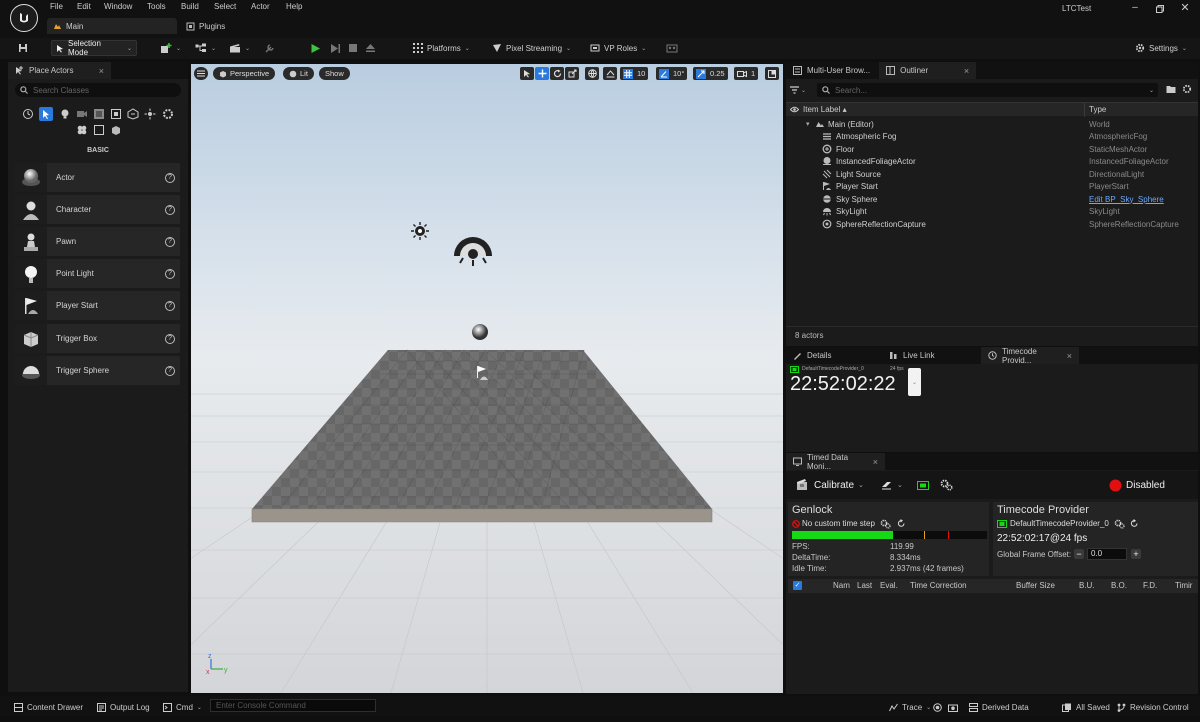 The width and height of the screenshot is (1200, 722). Describe the element at coordinates (170, 48) in the screenshot. I see `add-actor-button: ⌄` at that location.